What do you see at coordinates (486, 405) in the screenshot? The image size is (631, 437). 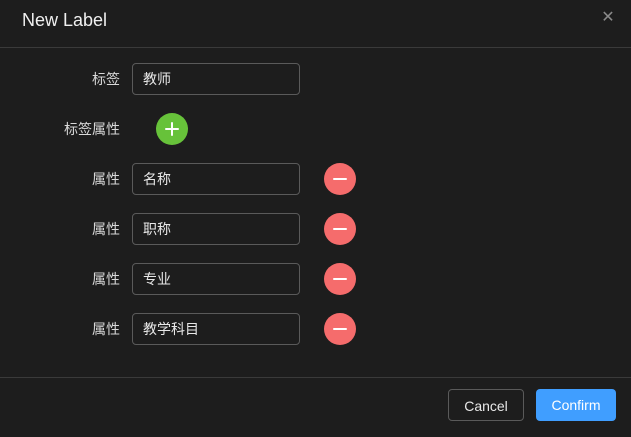 I see `cancel-button: Cancel` at bounding box center [486, 405].